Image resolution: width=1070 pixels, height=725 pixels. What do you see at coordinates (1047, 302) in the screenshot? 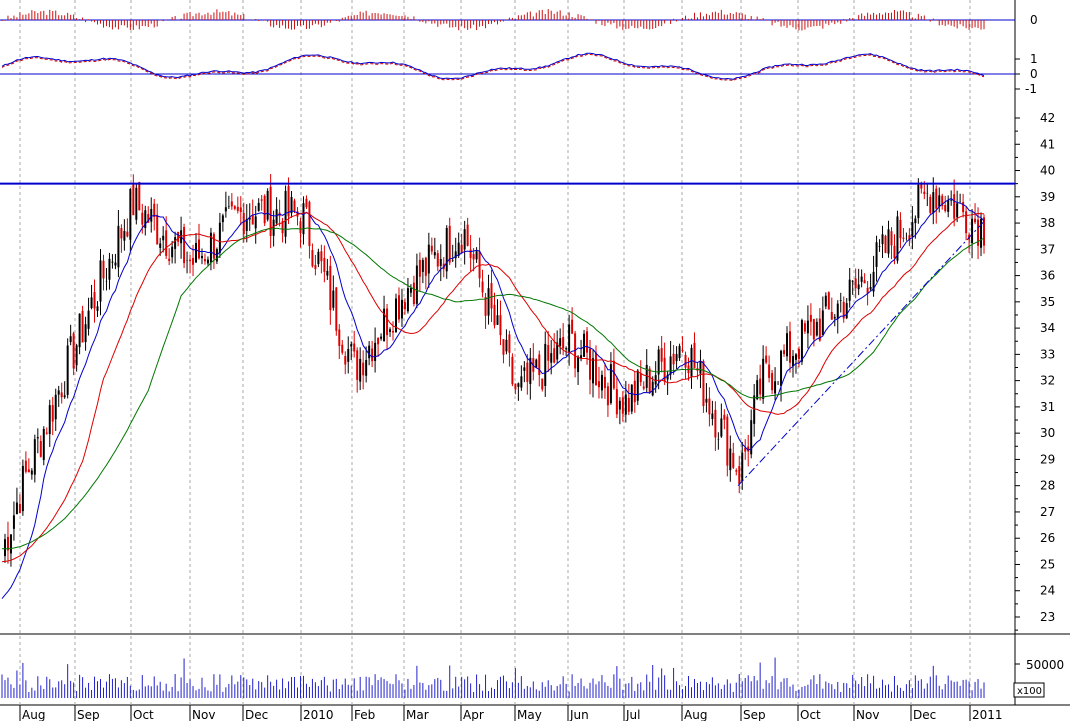
I see `y-tick-label: 35` at bounding box center [1047, 302].